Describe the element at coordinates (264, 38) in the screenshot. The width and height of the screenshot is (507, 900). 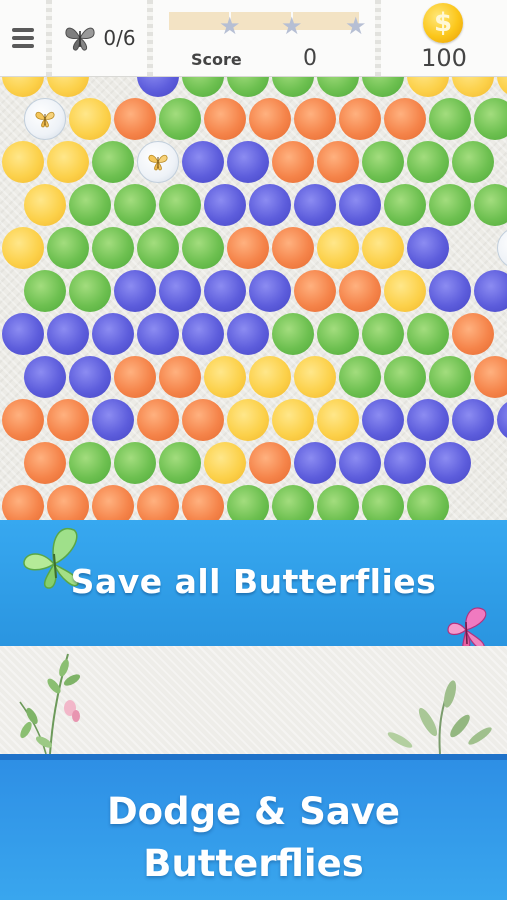
I see `score-panel: ★ ★ ★ Score 0` at that location.